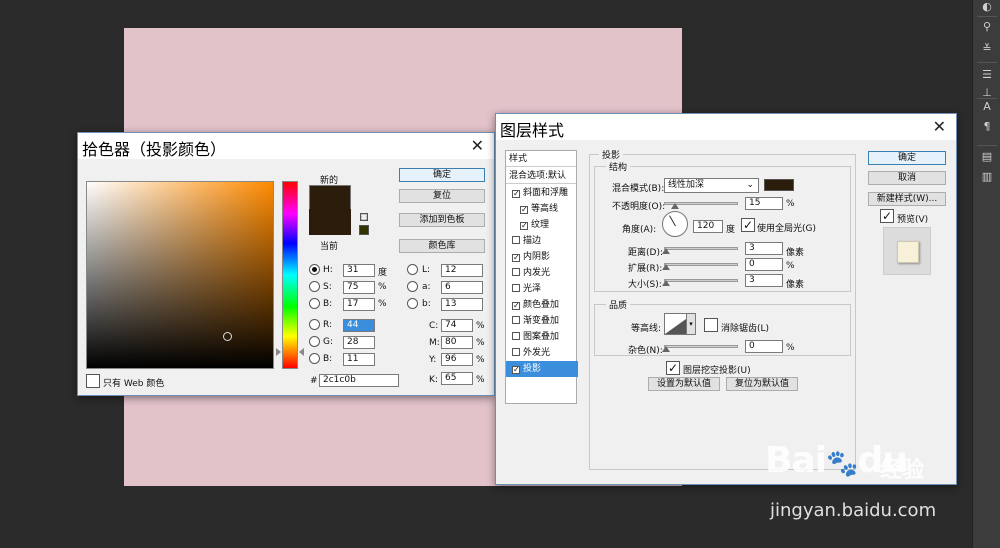  I want to click on reset-default-button: 复位为默认值, so click(762, 384).